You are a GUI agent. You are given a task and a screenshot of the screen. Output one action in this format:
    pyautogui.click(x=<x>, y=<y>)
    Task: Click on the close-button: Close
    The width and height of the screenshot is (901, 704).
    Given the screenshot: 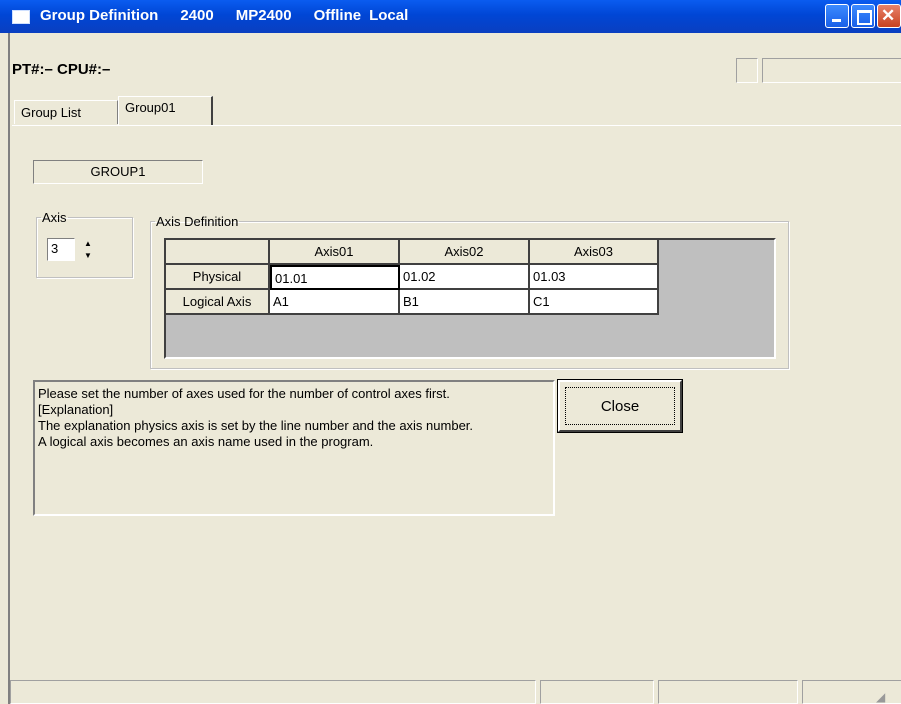 What is the action you would take?
    pyautogui.click(x=620, y=406)
    